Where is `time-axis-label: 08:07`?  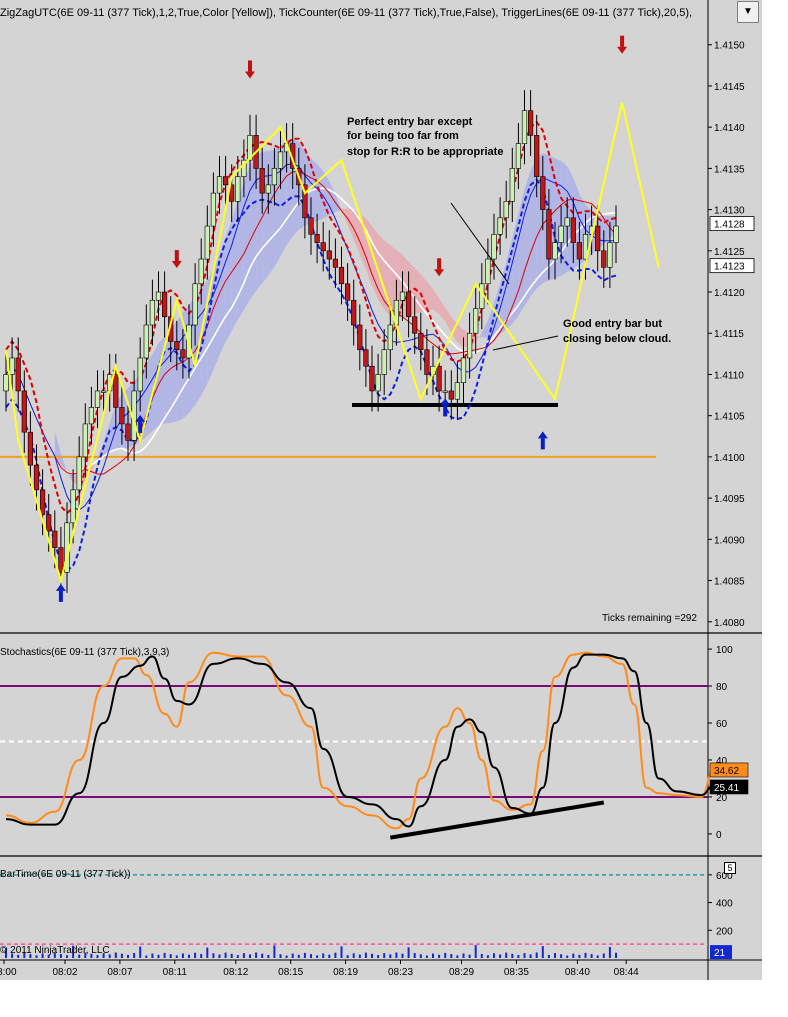 time-axis-label: 08:07 is located at coordinates (119, 972).